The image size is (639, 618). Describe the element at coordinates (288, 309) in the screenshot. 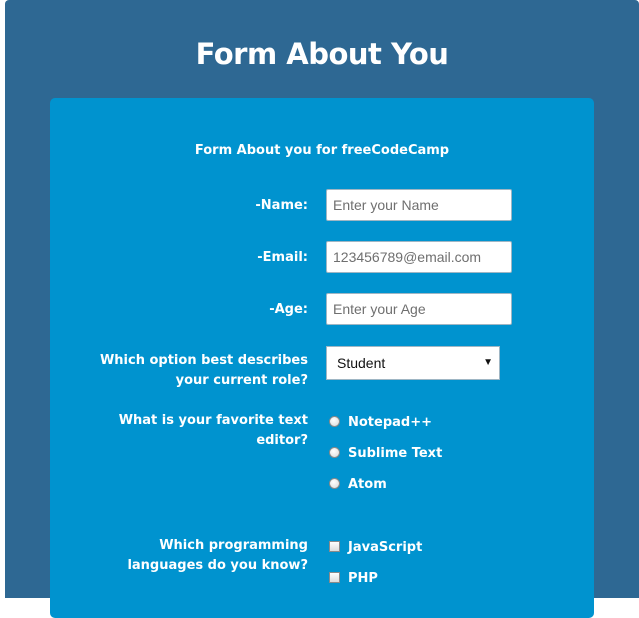

I see `age-label: -Age:` at that location.